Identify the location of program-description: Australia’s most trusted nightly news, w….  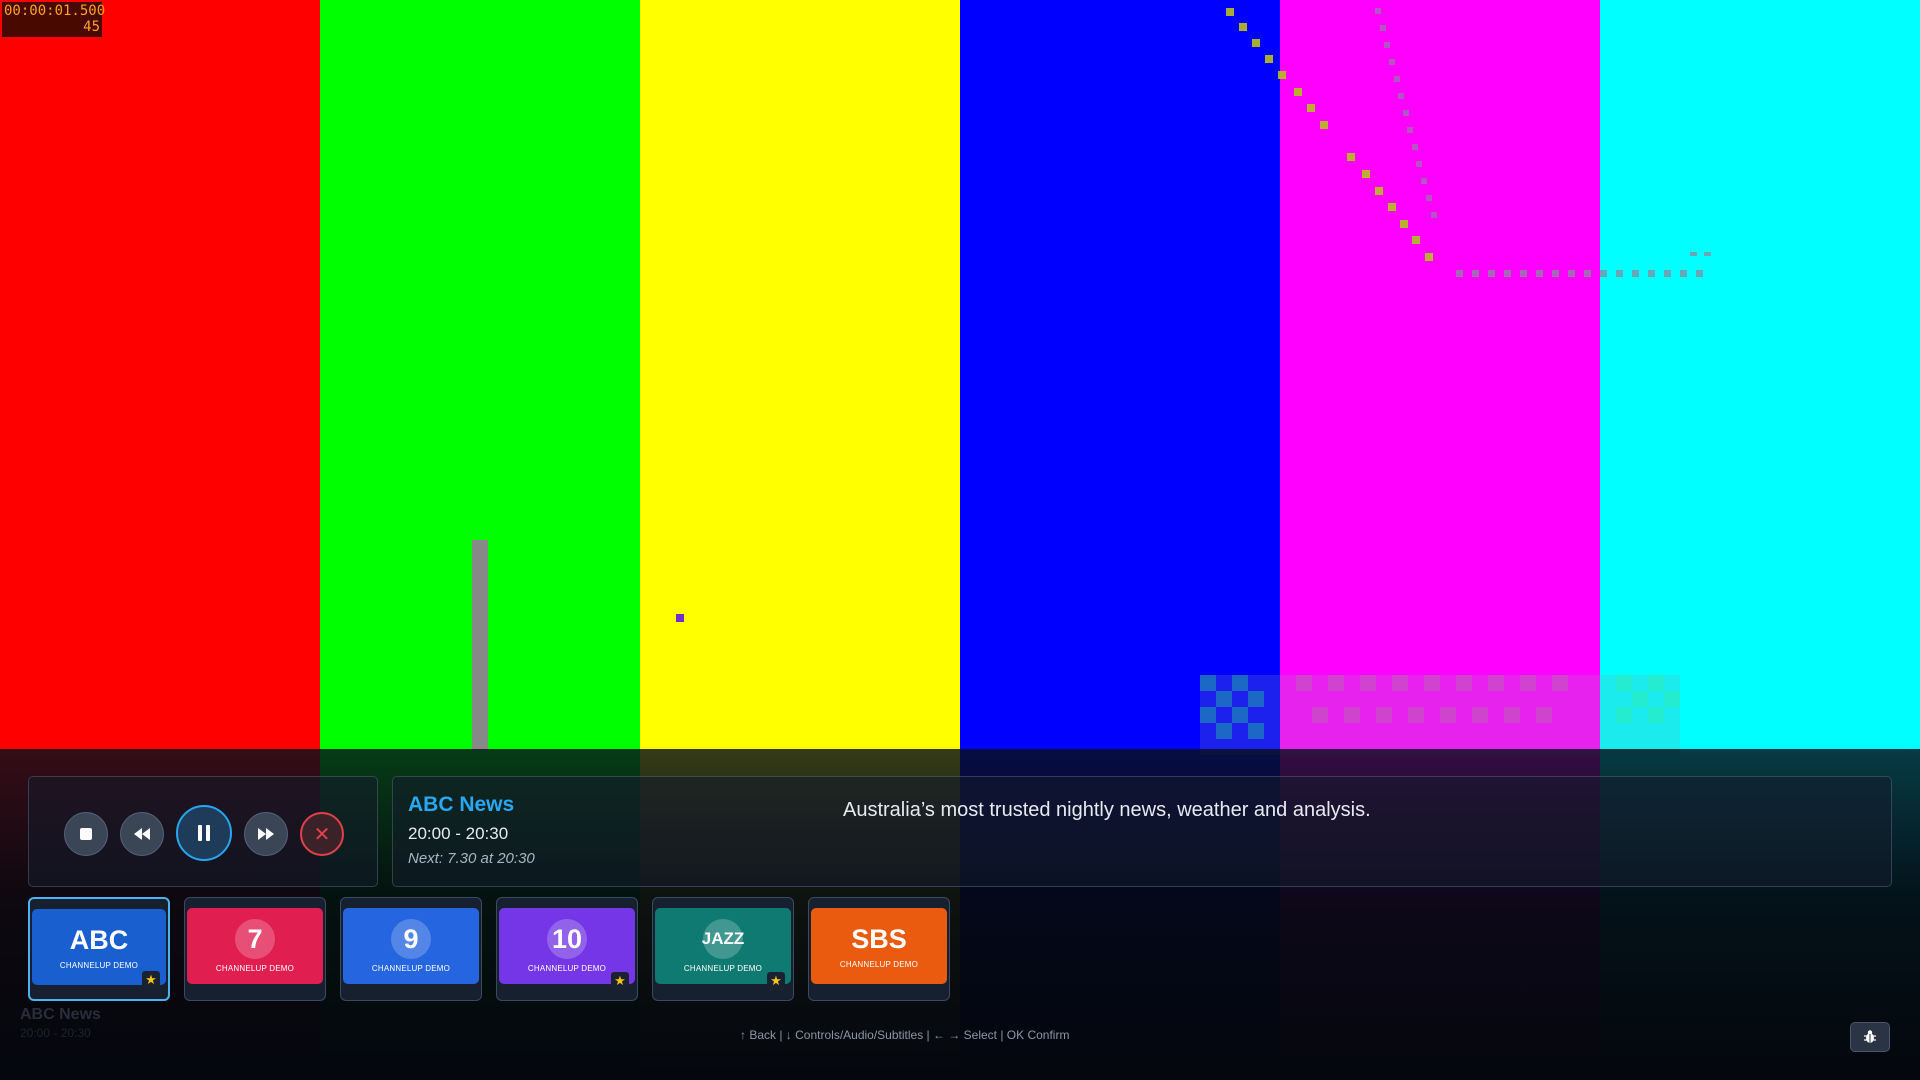
(1107, 810).